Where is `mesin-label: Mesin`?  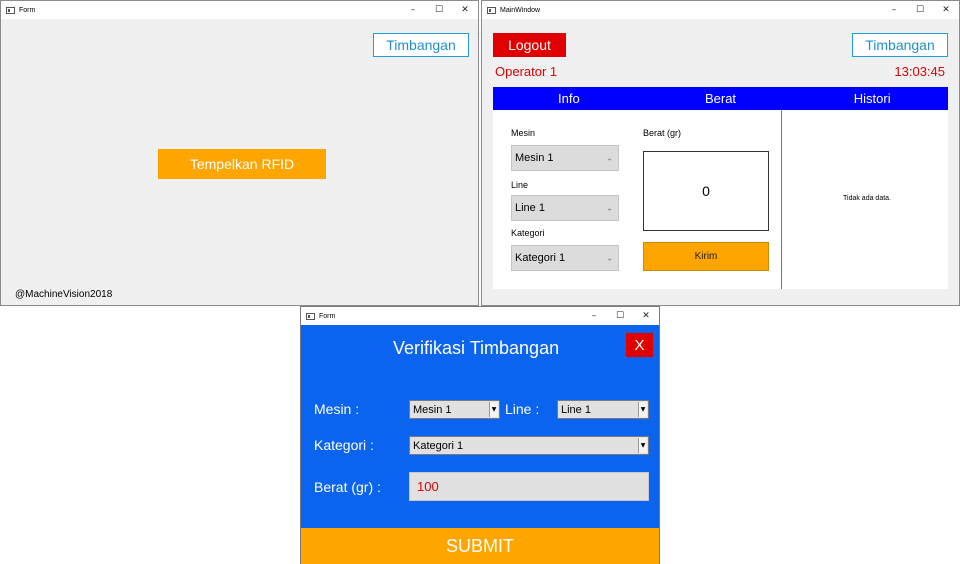 mesin-label: Mesin is located at coordinates (523, 133).